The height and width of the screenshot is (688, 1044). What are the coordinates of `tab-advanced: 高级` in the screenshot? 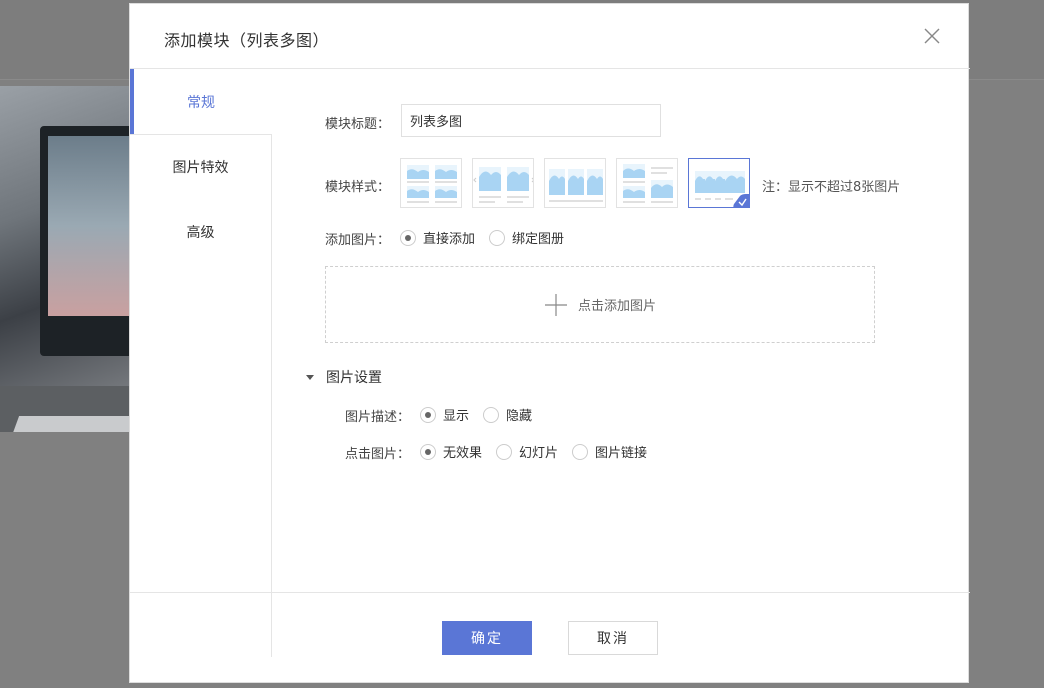 It's located at (201, 231).